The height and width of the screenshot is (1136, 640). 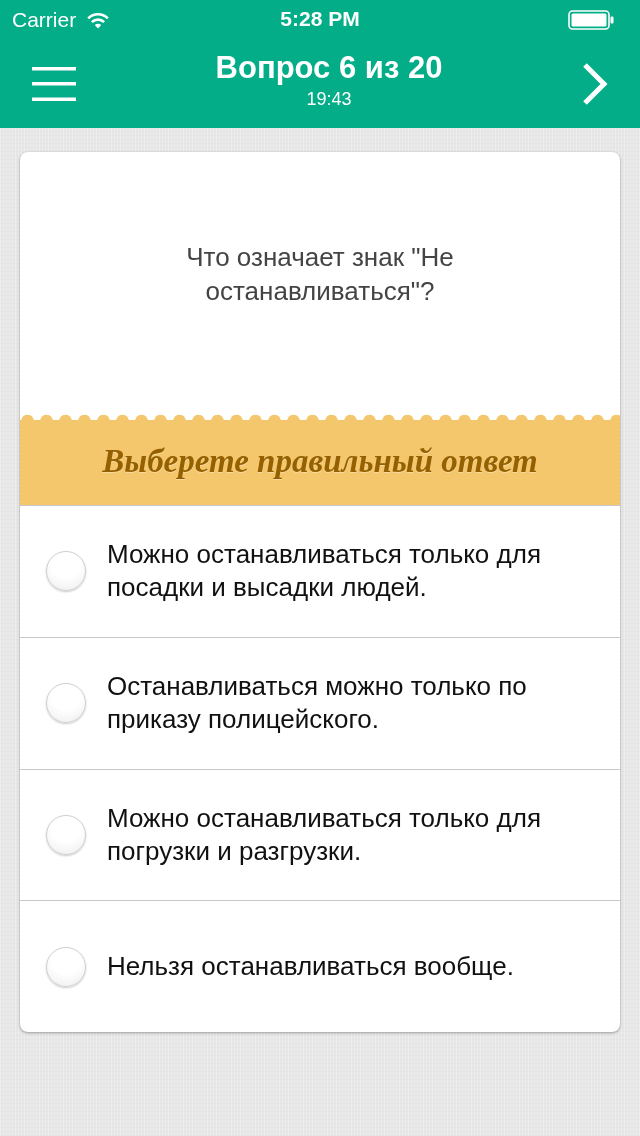 I want to click on answer-option: Останавливаться можно только по приказу полицейского., so click(x=320, y=702).